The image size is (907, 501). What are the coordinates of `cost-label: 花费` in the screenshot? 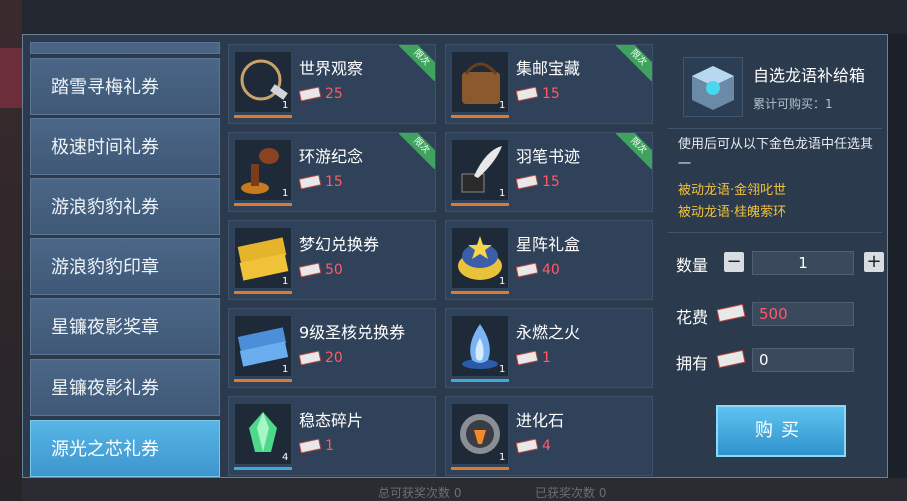 It's located at (692, 317).